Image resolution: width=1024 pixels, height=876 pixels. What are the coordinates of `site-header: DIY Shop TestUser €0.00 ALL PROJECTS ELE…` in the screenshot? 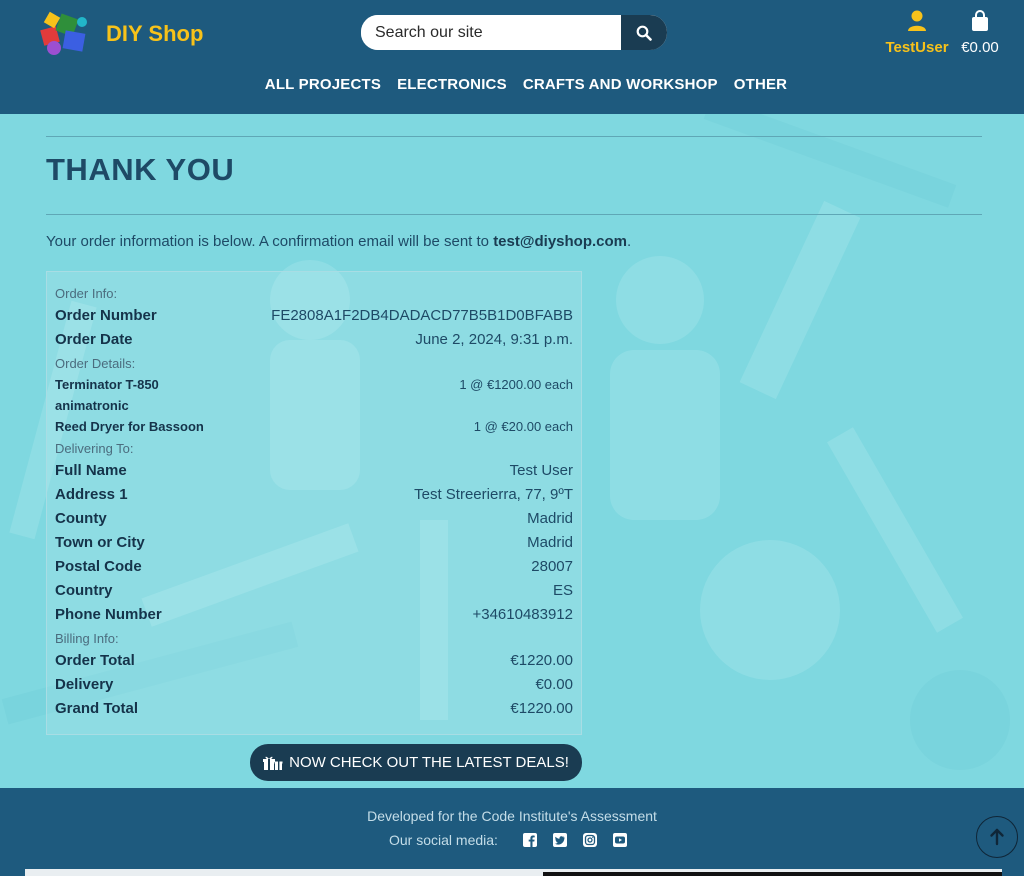 It's located at (512, 57).